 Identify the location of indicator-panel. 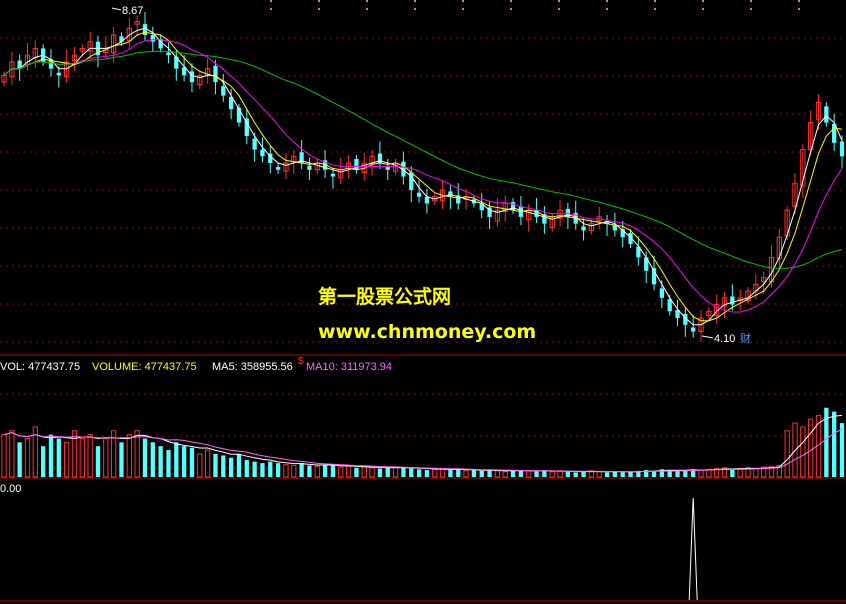
(693, 549).